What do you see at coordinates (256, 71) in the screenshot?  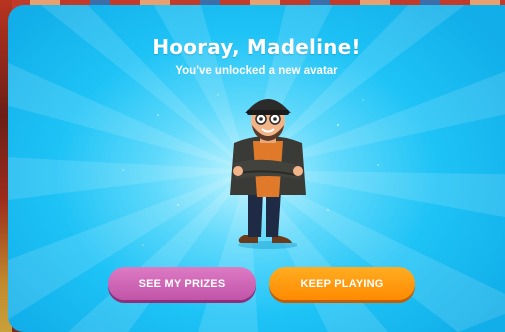 I see `modal-subtitle: You've unlocked a new avatar` at bounding box center [256, 71].